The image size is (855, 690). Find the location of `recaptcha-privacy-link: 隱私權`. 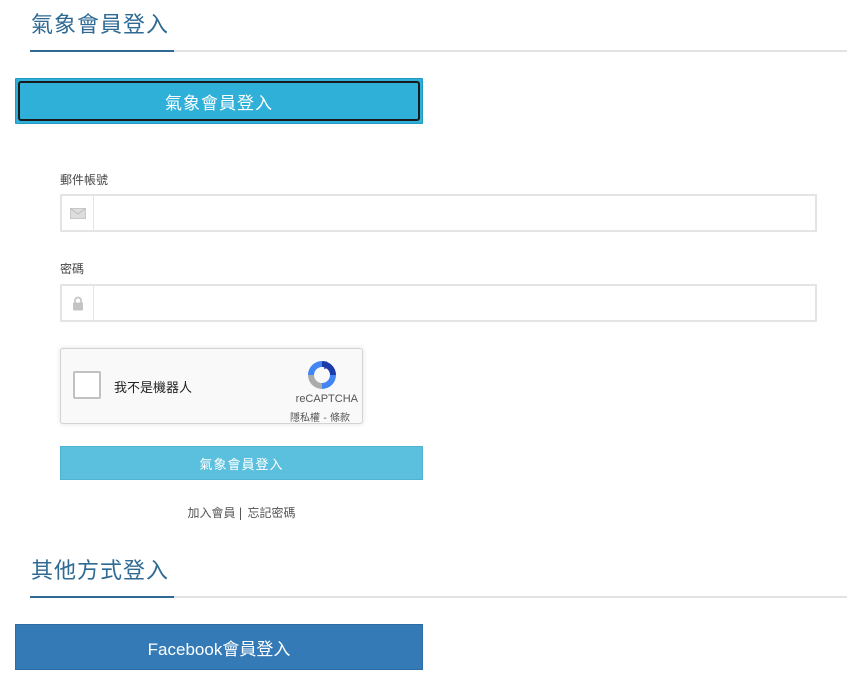

recaptcha-privacy-link: 隱私權 is located at coordinates (305, 418).